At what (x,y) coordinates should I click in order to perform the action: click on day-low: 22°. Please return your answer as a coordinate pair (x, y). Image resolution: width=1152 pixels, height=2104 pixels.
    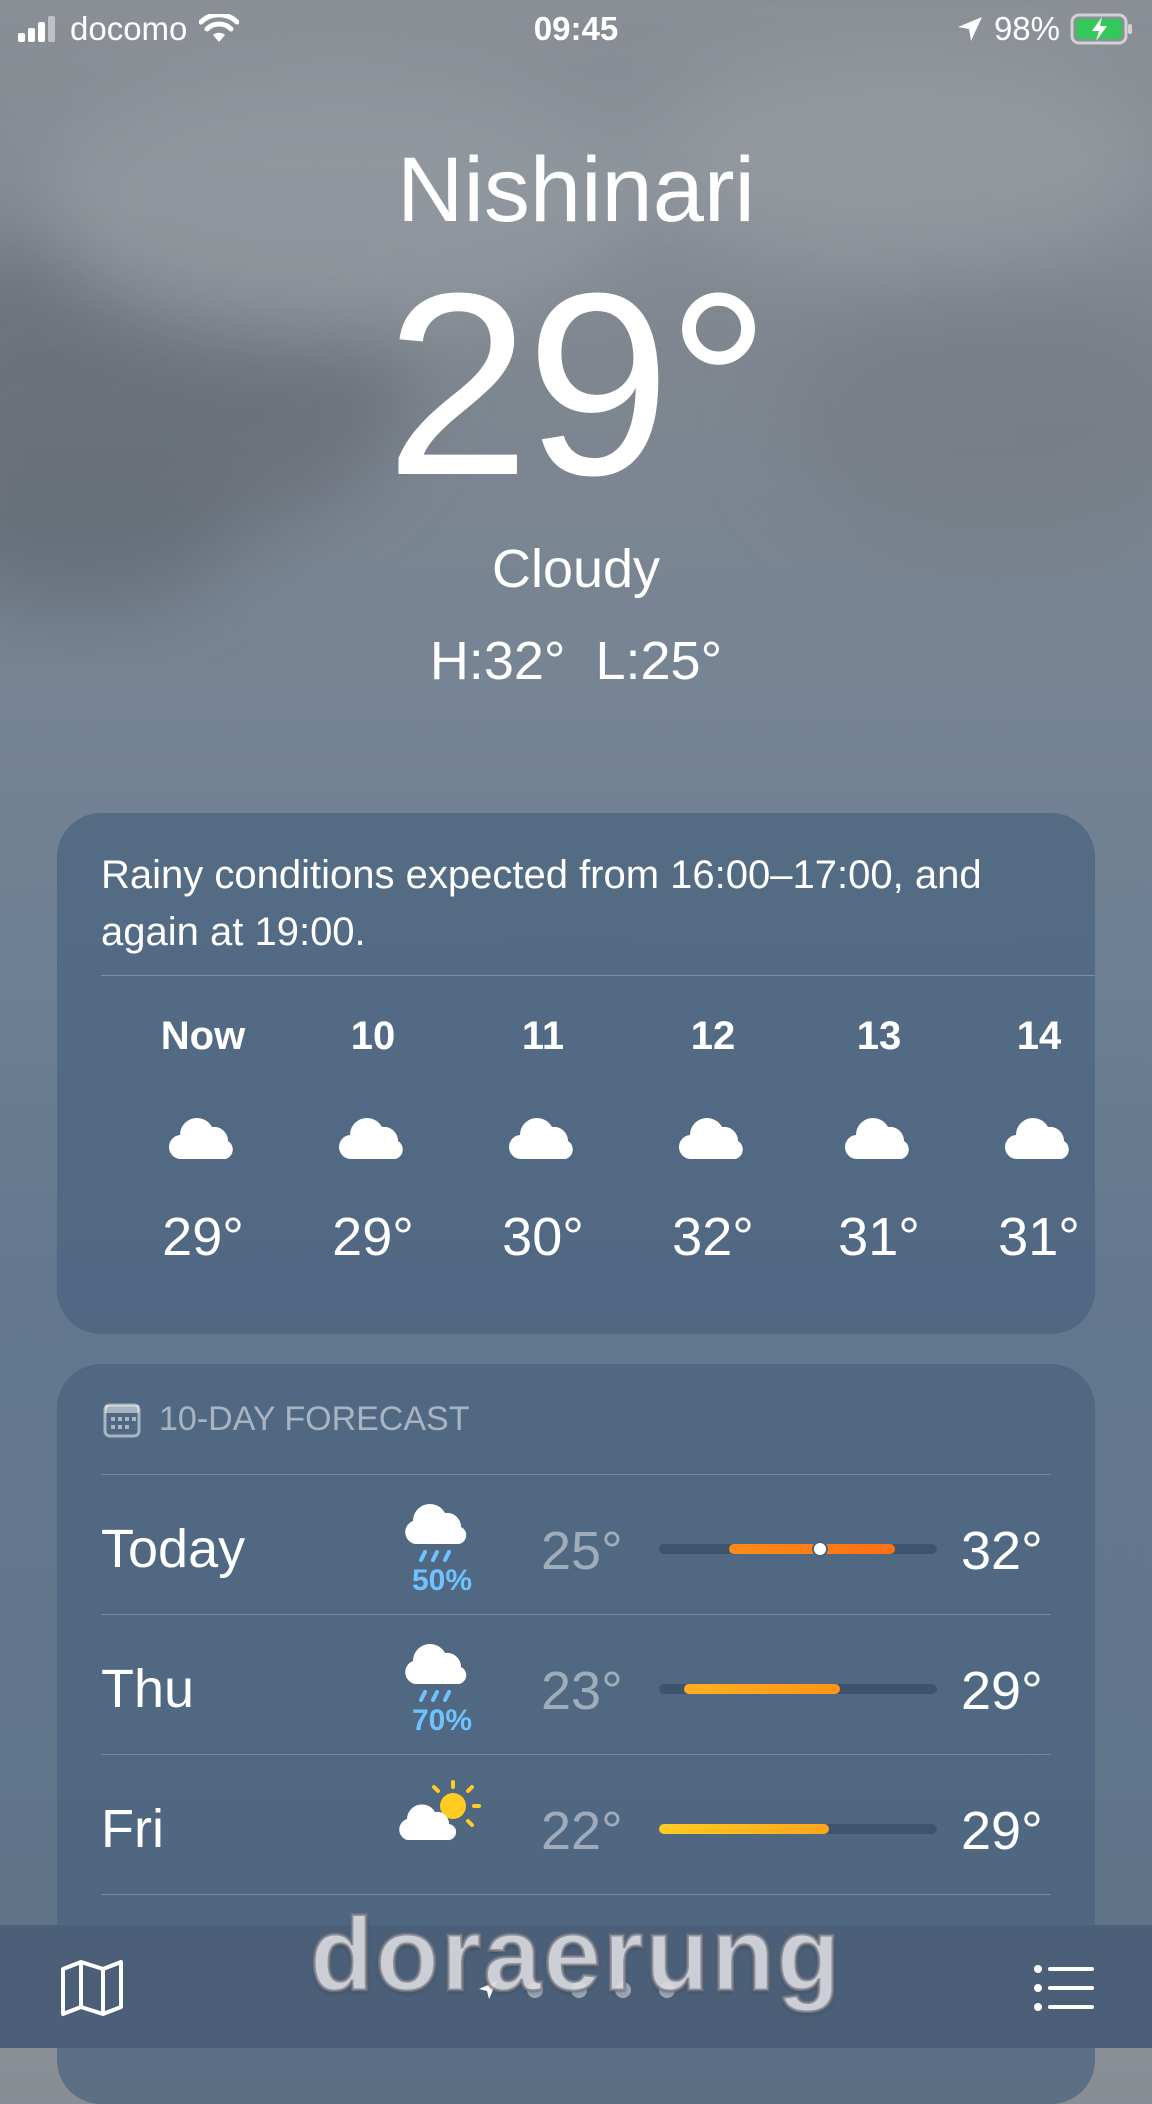
    Looking at the image, I should click on (582, 1831).